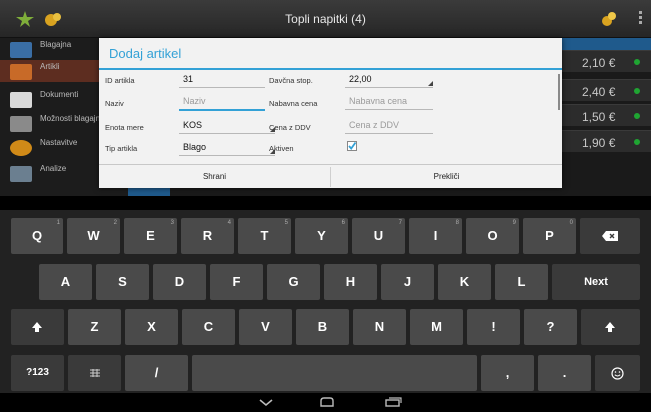 Image resolution: width=651 pixels, height=412 pixels. Describe the element at coordinates (115, 223) in the screenshot. I see `key-hint: 2` at that location.